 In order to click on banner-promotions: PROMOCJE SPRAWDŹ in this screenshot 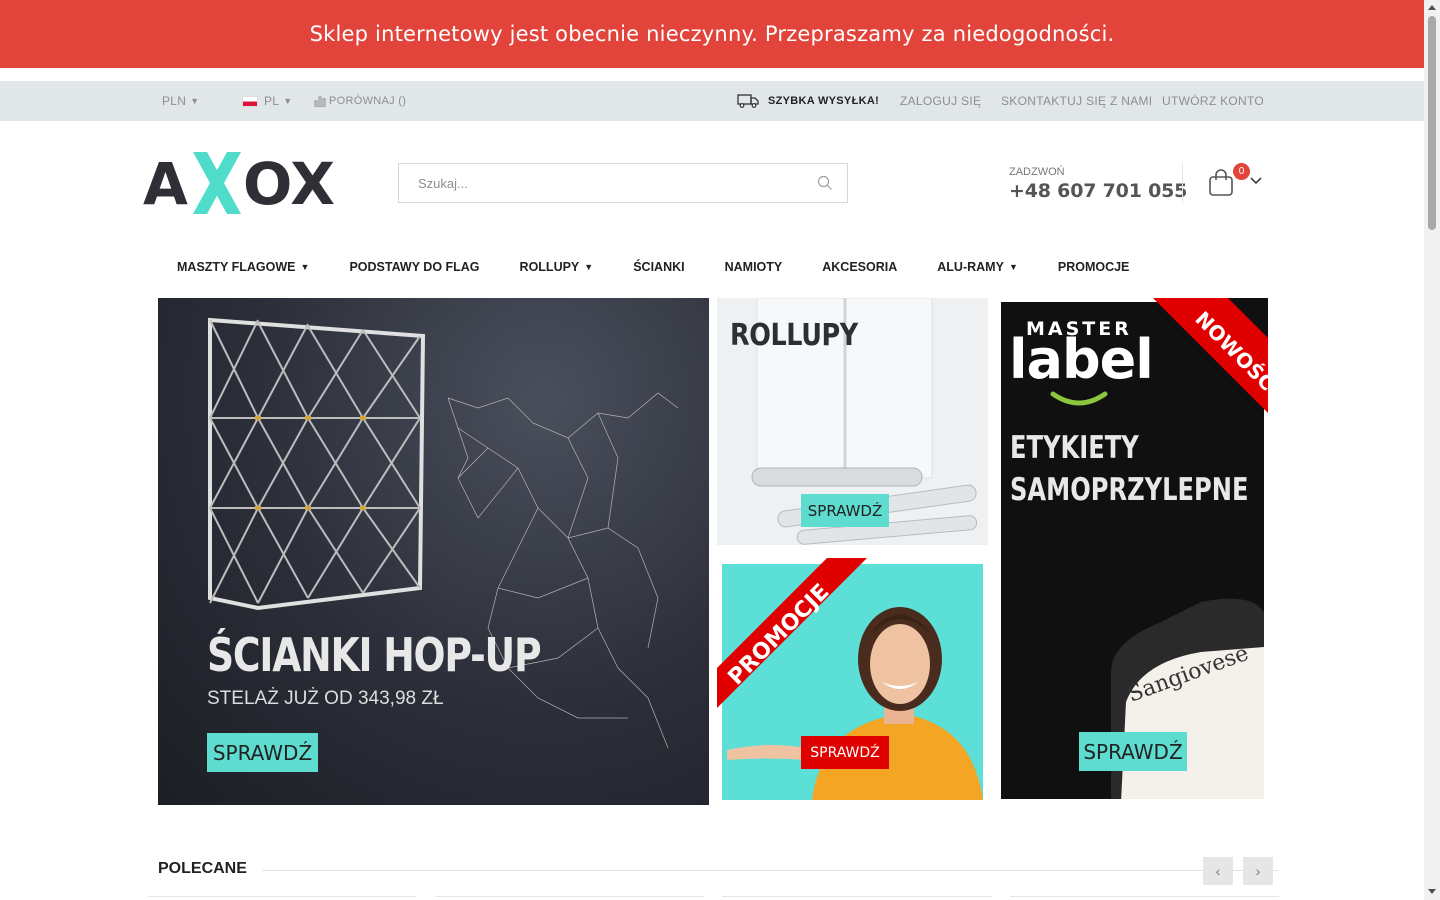, I will do `click(852, 681)`.